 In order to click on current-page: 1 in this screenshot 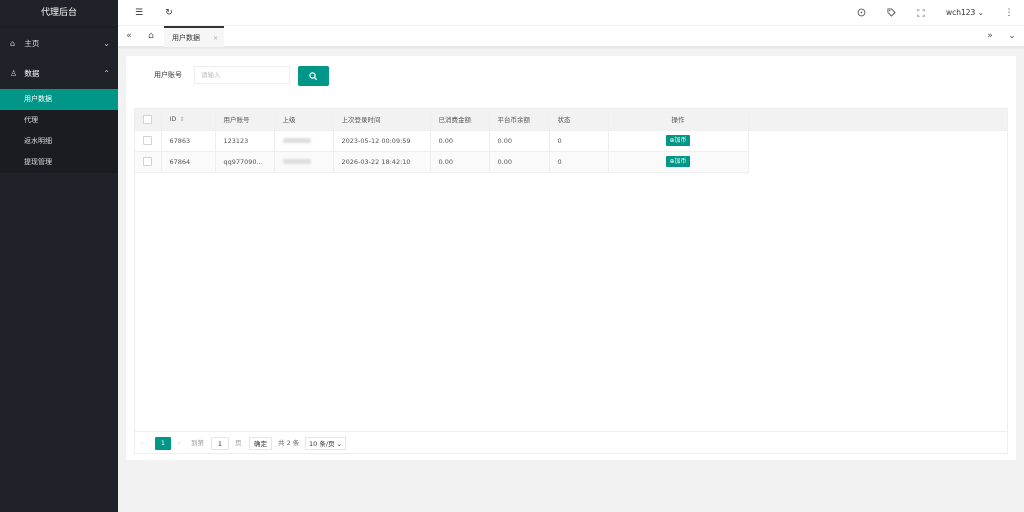, I will do `click(163, 443)`.